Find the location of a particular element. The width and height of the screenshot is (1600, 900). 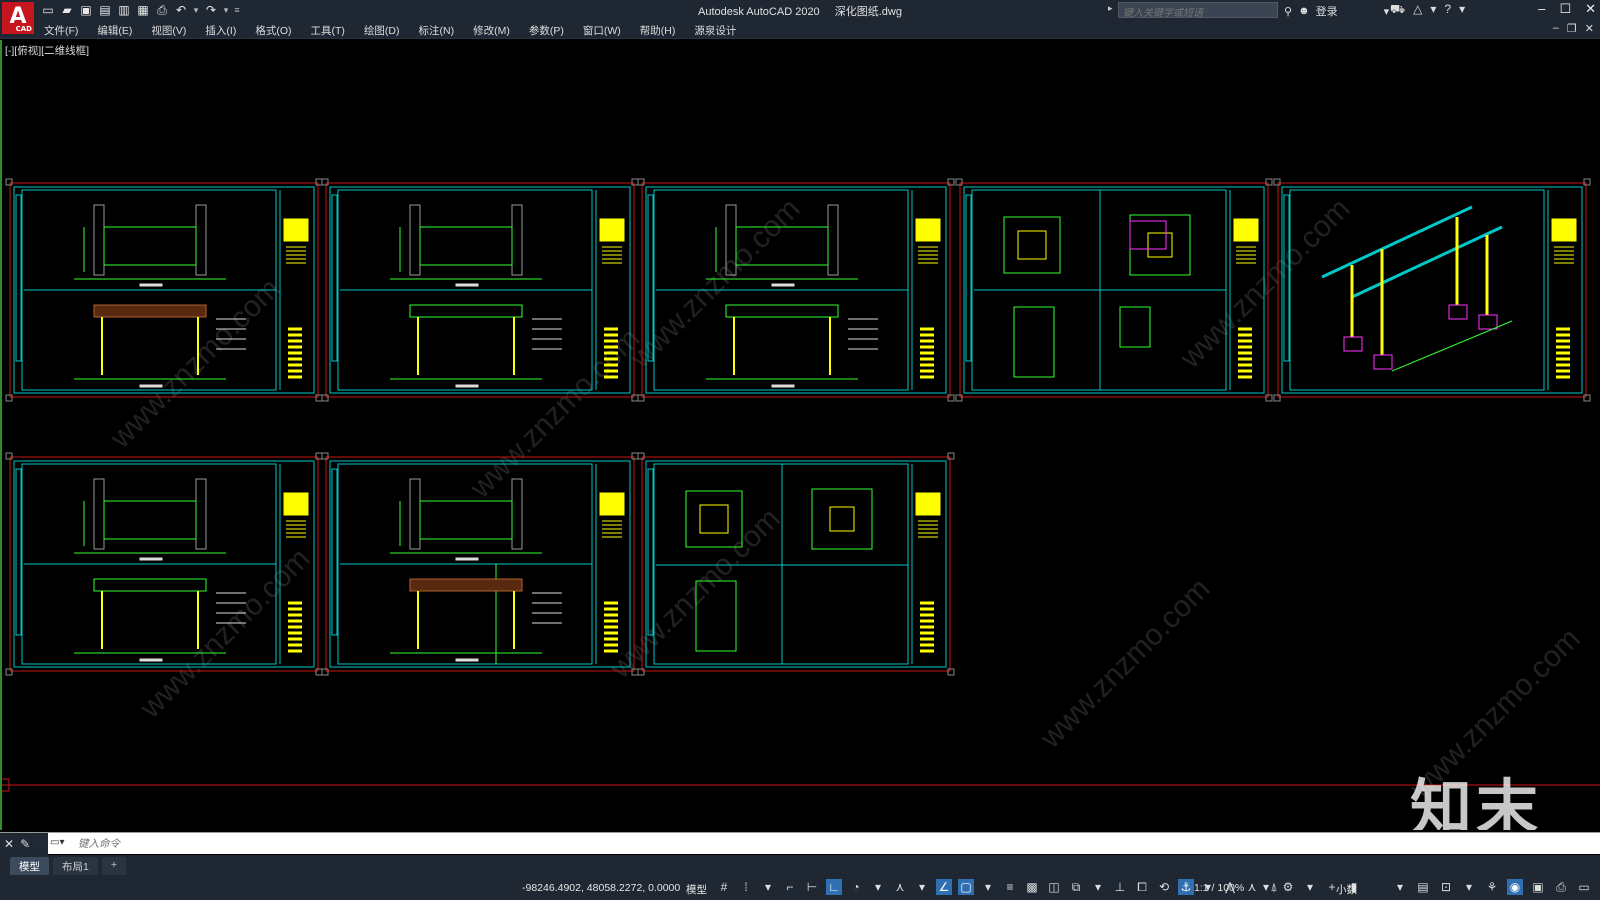

help-icon: ? is located at coordinates (1447, 10).